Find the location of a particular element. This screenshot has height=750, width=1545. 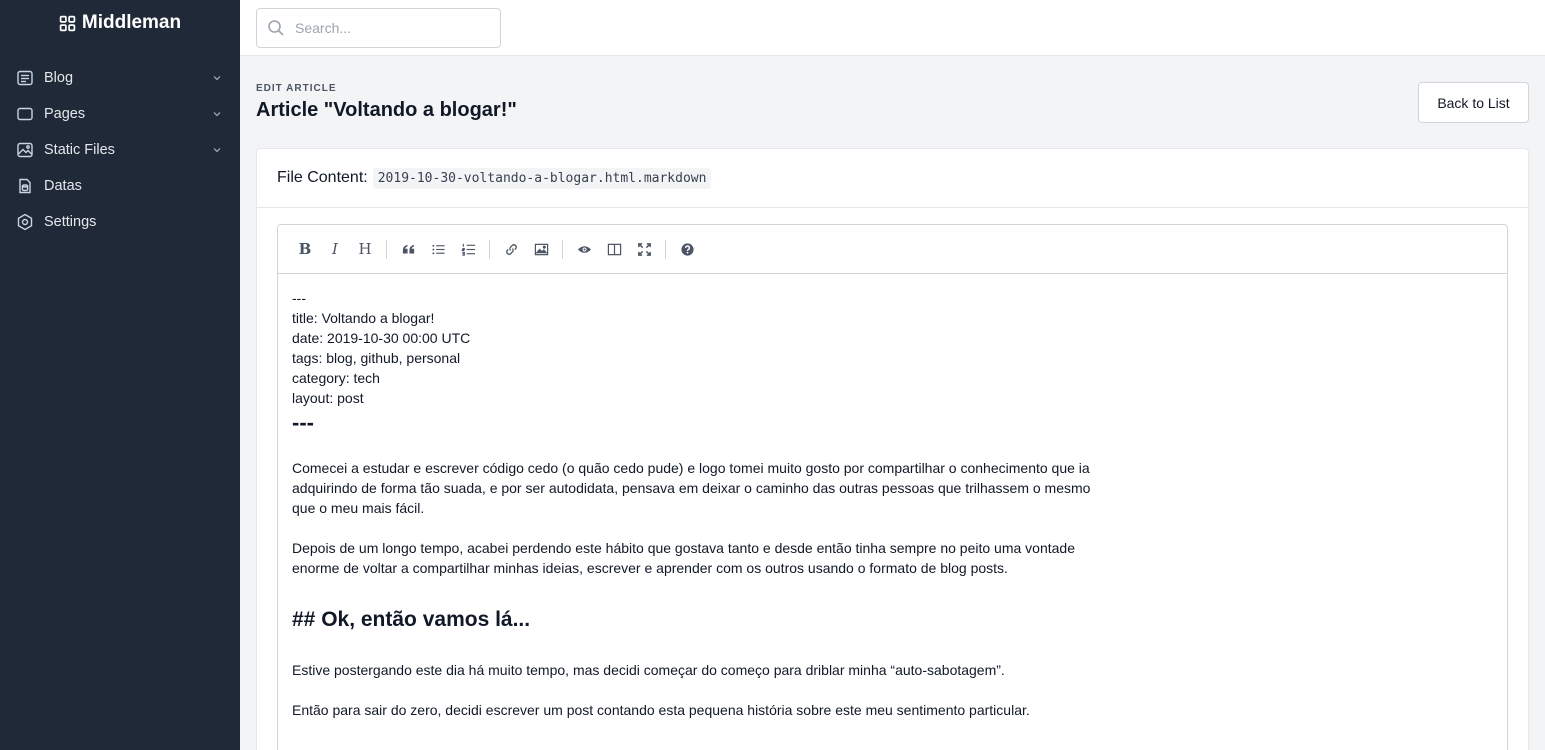

sidebar-item-pages: Pages is located at coordinates (120, 114).